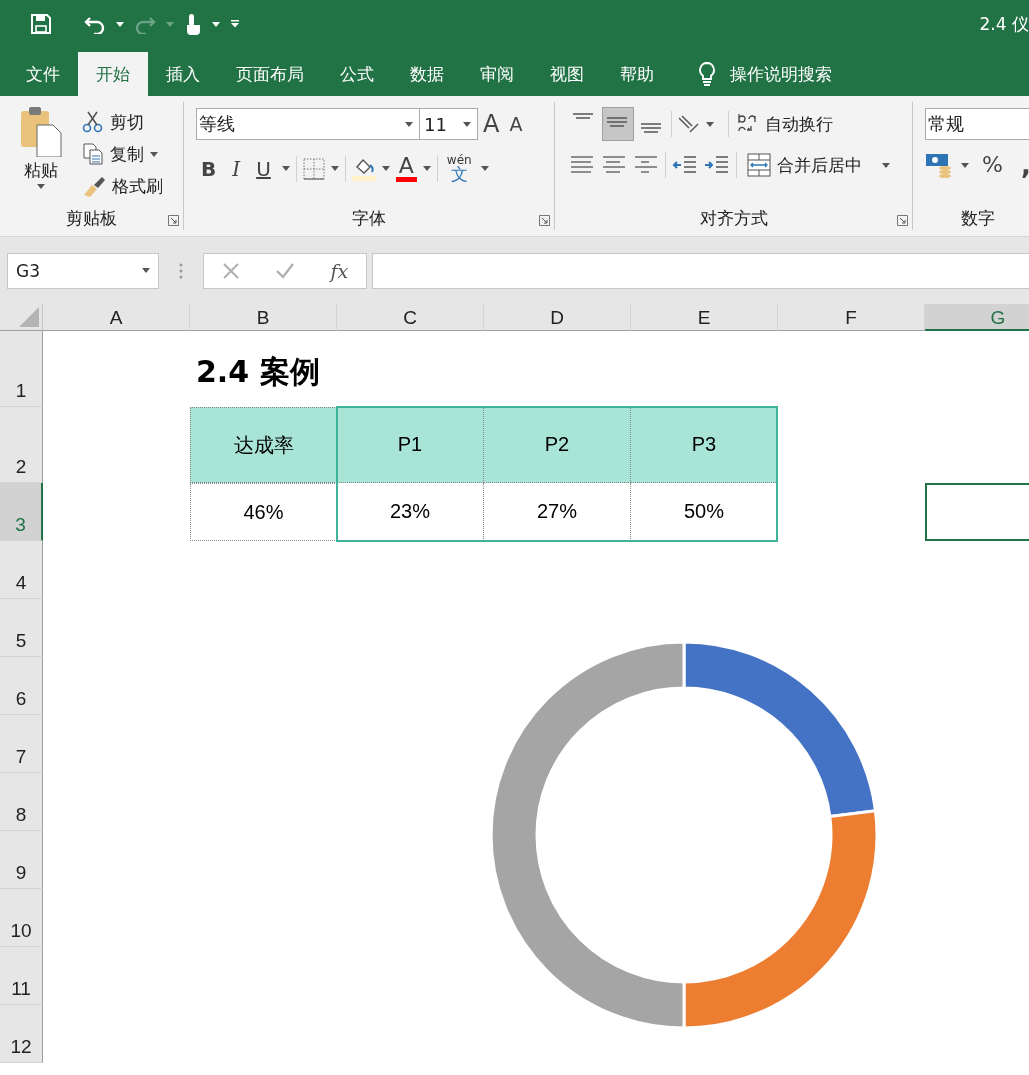 This screenshot has height=1075, width=1029. What do you see at coordinates (977, 512) in the screenshot?
I see `active-cell` at bounding box center [977, 512].